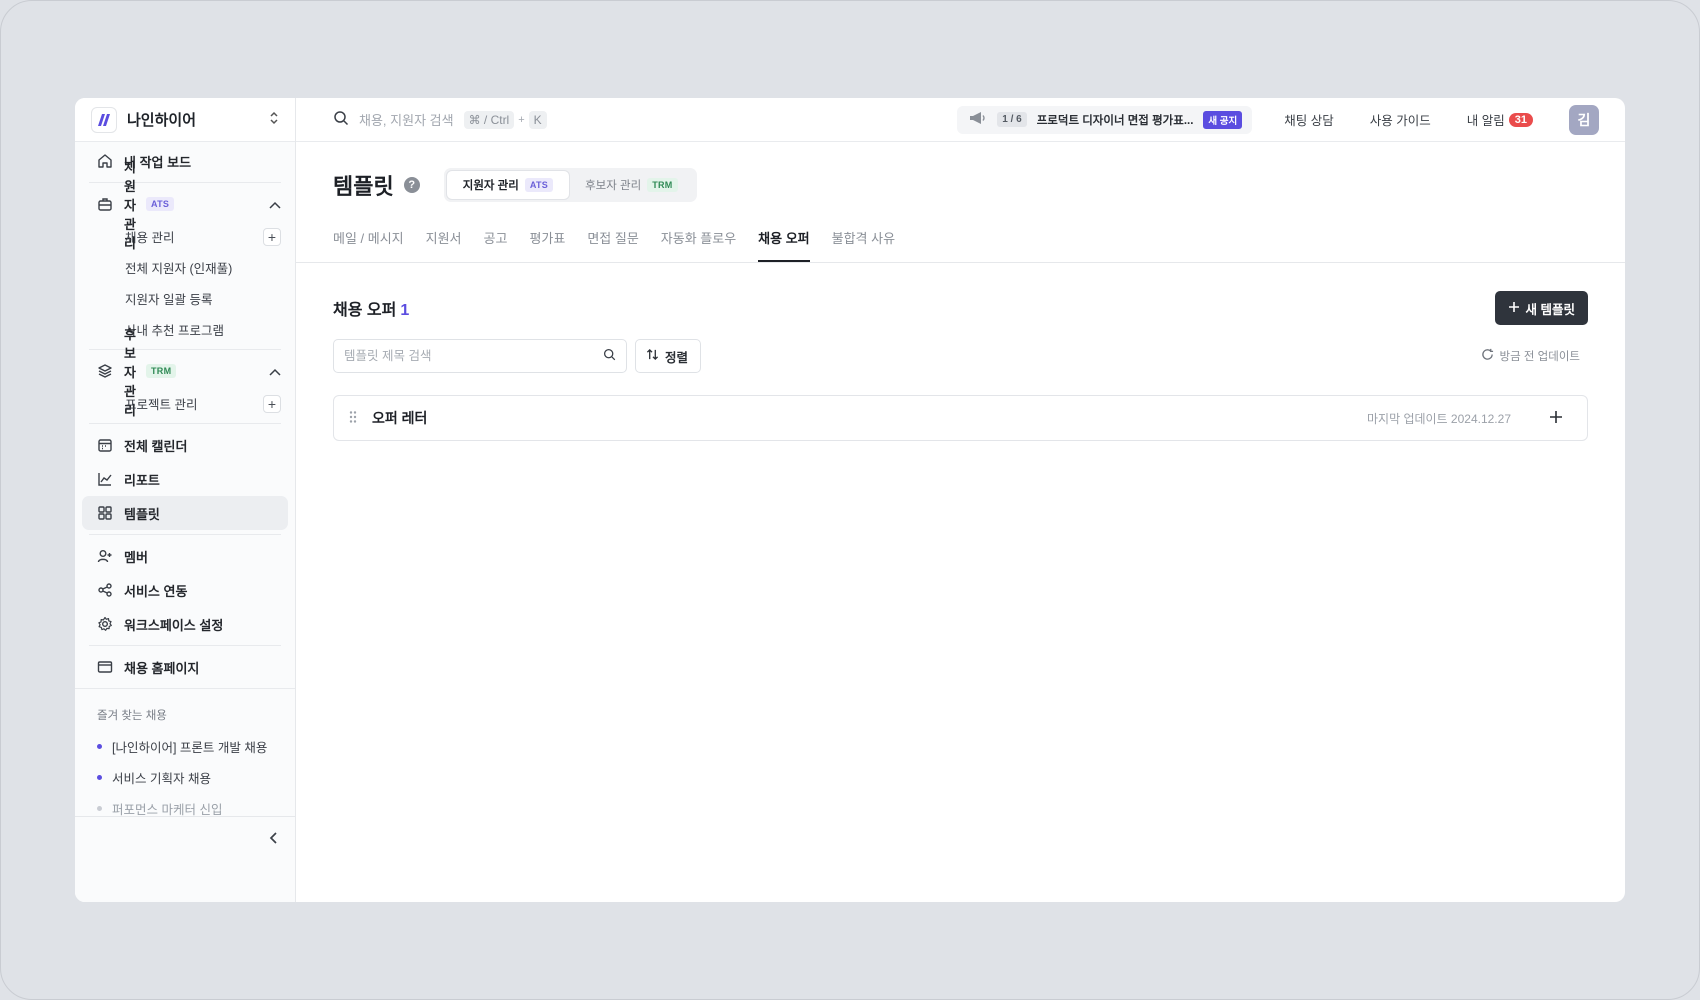 The image size is (1700, 1000). I want to click on new-template-button: 새 템플릿, so click(1541, 308).